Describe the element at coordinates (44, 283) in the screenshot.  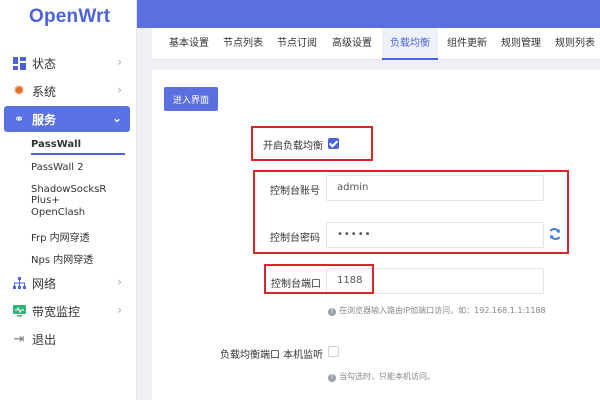
I see `sidebar-item-label: 网络` at that location.